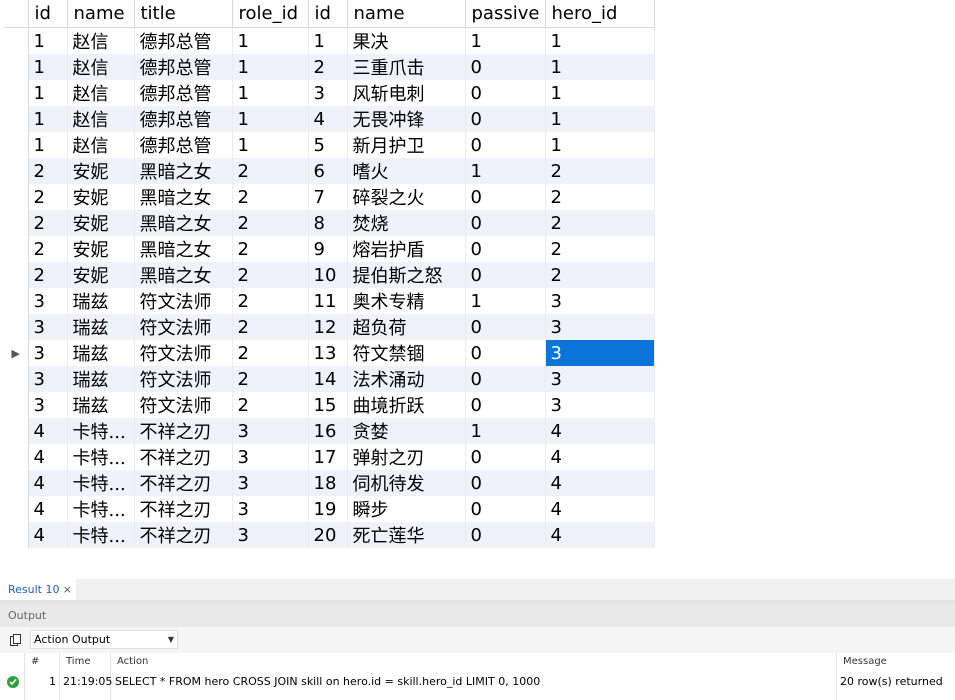 The image size is (955, 700). What do you see at coordinates (328, 223) in the screenshot?
I see `cell-skill-id: 8` at bounding box center [328, 223].